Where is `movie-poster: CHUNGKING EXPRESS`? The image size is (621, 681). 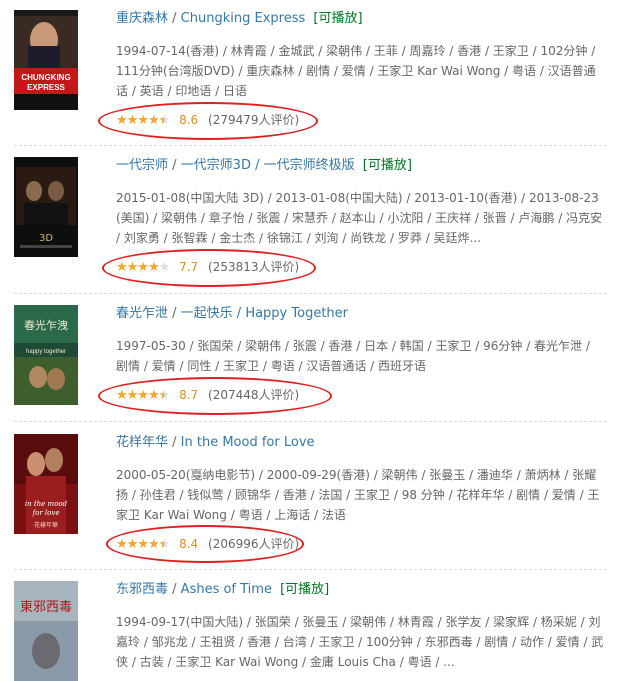
movie-poster: CHUNGKING EXPRESS is located at coordinates (46, 60).